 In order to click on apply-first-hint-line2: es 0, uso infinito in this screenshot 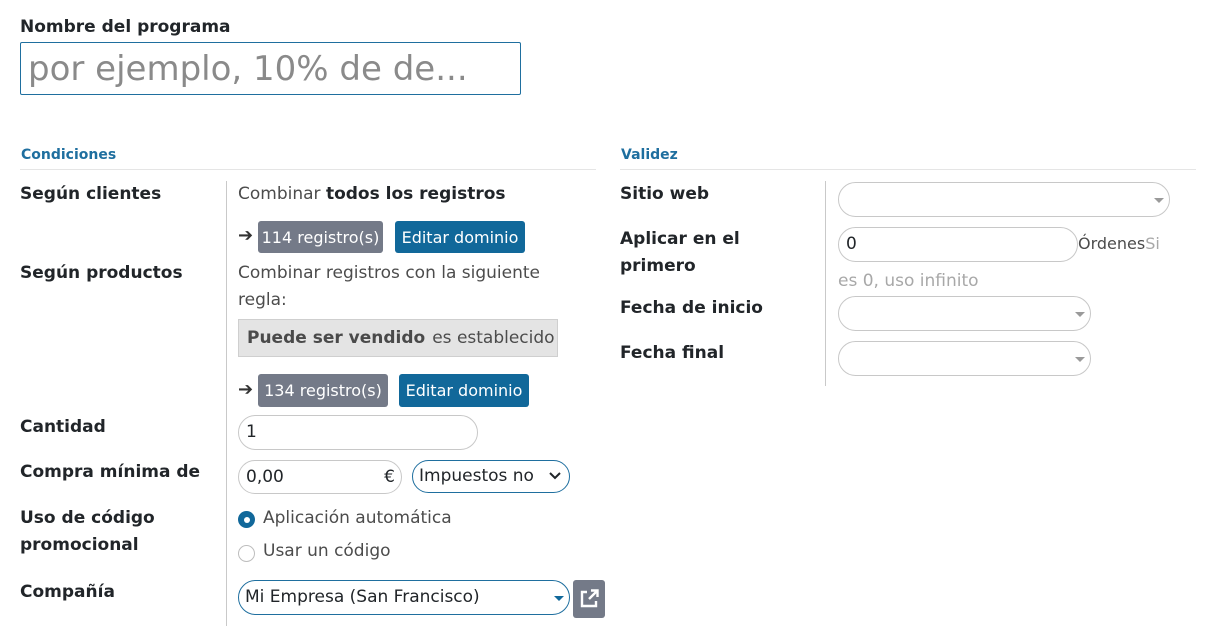, I will do `click(908, 281)`.